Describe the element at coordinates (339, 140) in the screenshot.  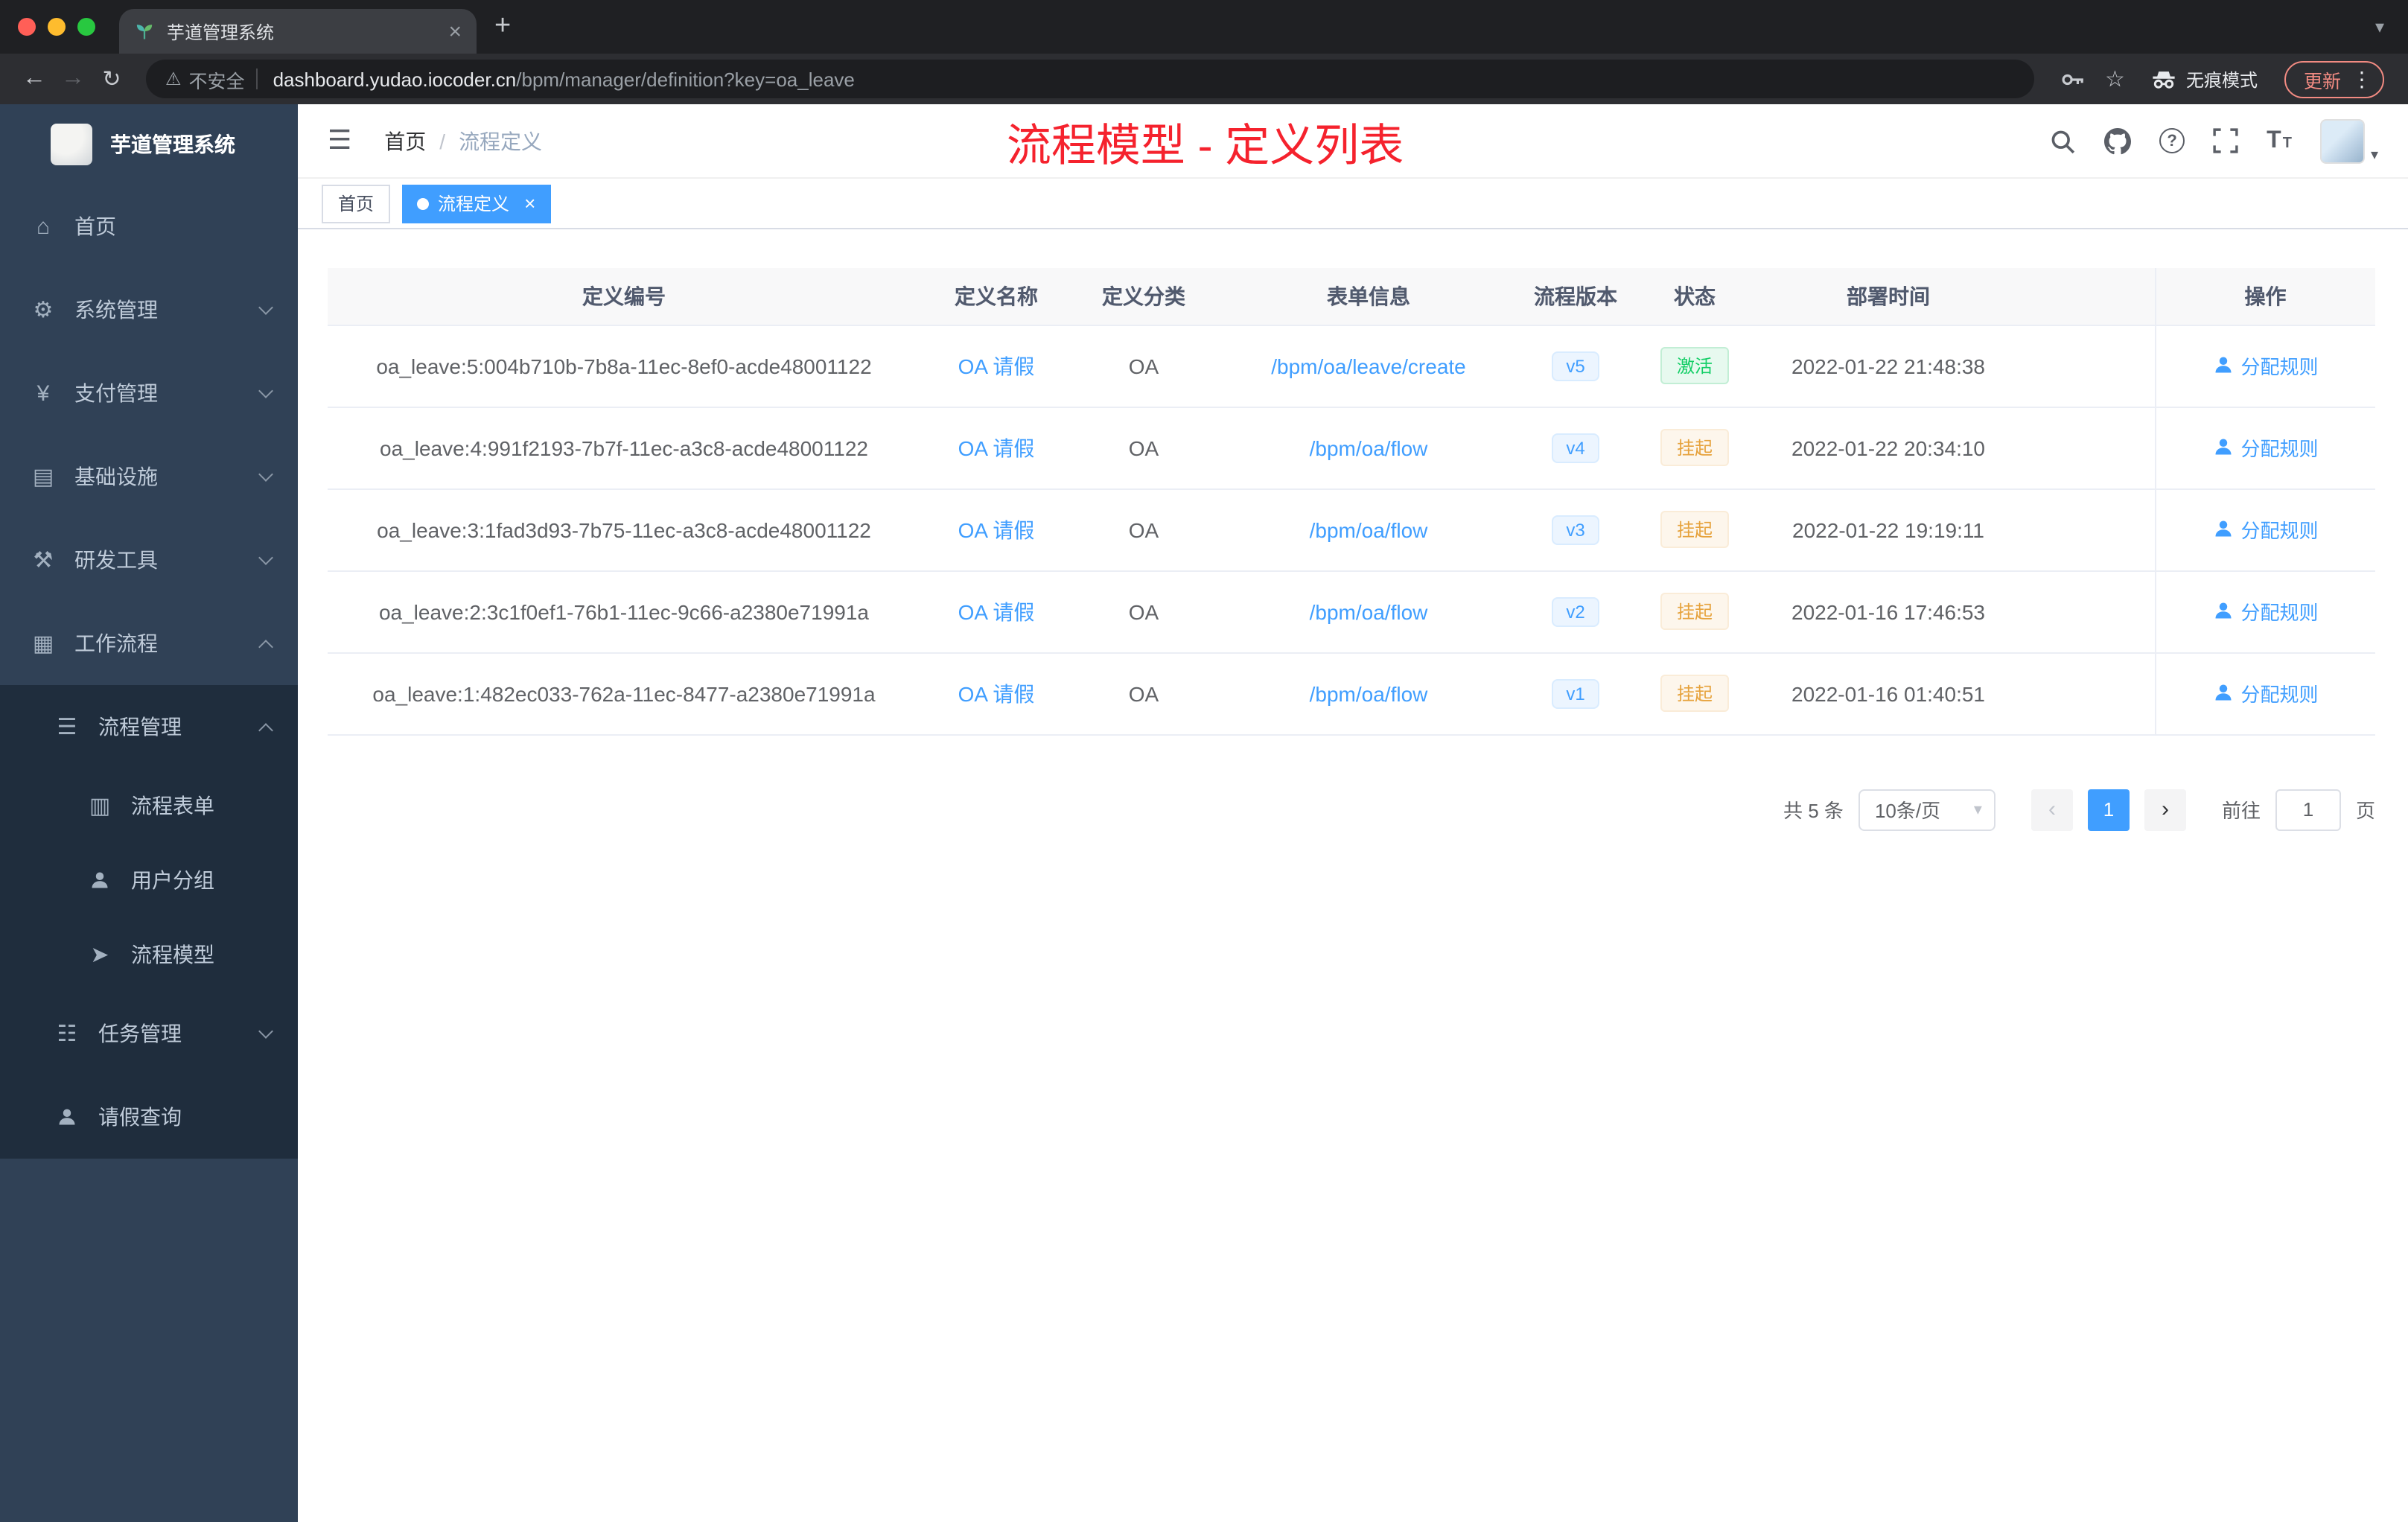
I see `hamburger-icon: ☰` at that location.